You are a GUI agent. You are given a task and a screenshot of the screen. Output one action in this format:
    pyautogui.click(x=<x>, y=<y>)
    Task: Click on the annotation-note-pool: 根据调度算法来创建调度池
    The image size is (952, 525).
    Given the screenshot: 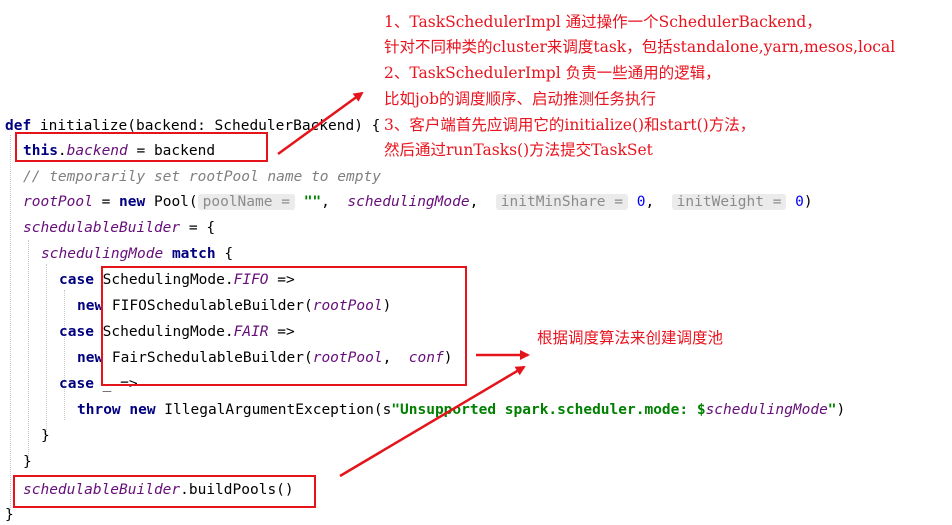 What is the action you would take?
    pyautogui.click(x=630, y=338)
    